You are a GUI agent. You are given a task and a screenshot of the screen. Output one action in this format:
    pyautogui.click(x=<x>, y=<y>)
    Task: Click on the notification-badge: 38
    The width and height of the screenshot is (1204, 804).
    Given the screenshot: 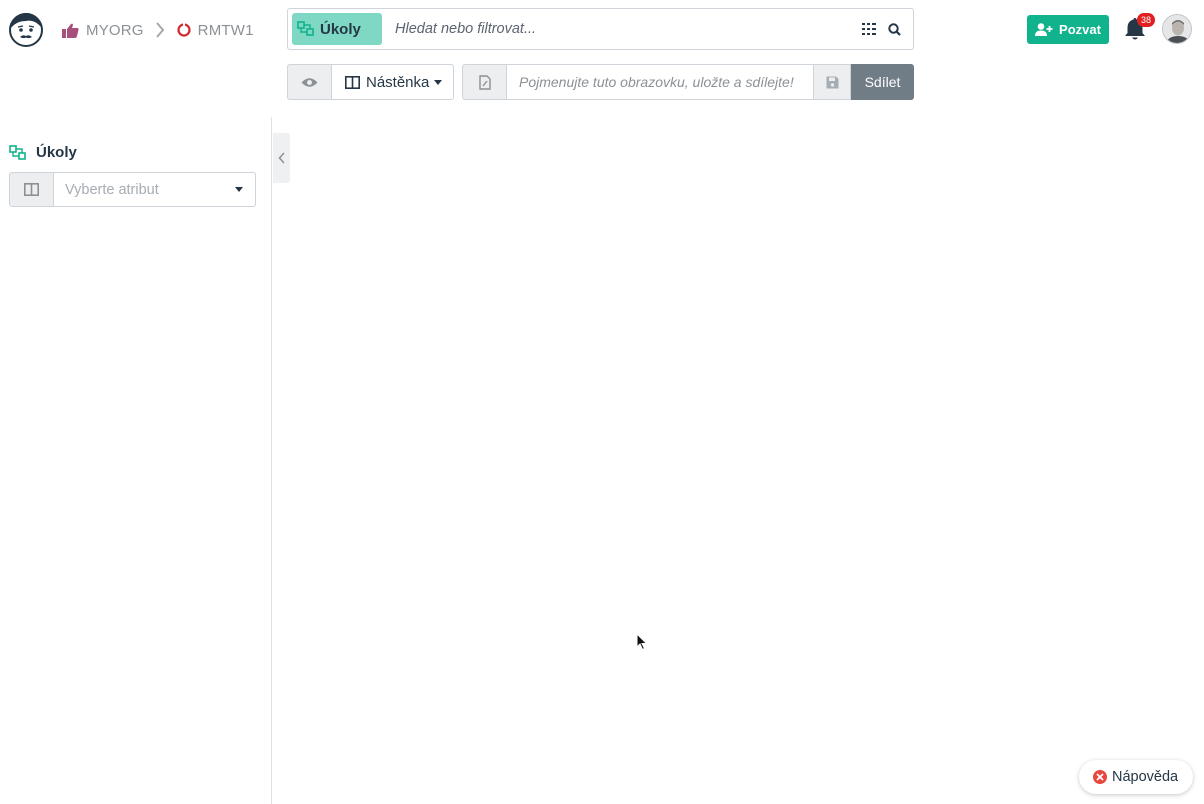 What is the action you would take?
    pyautogui.click(x=1146, y=20)
    